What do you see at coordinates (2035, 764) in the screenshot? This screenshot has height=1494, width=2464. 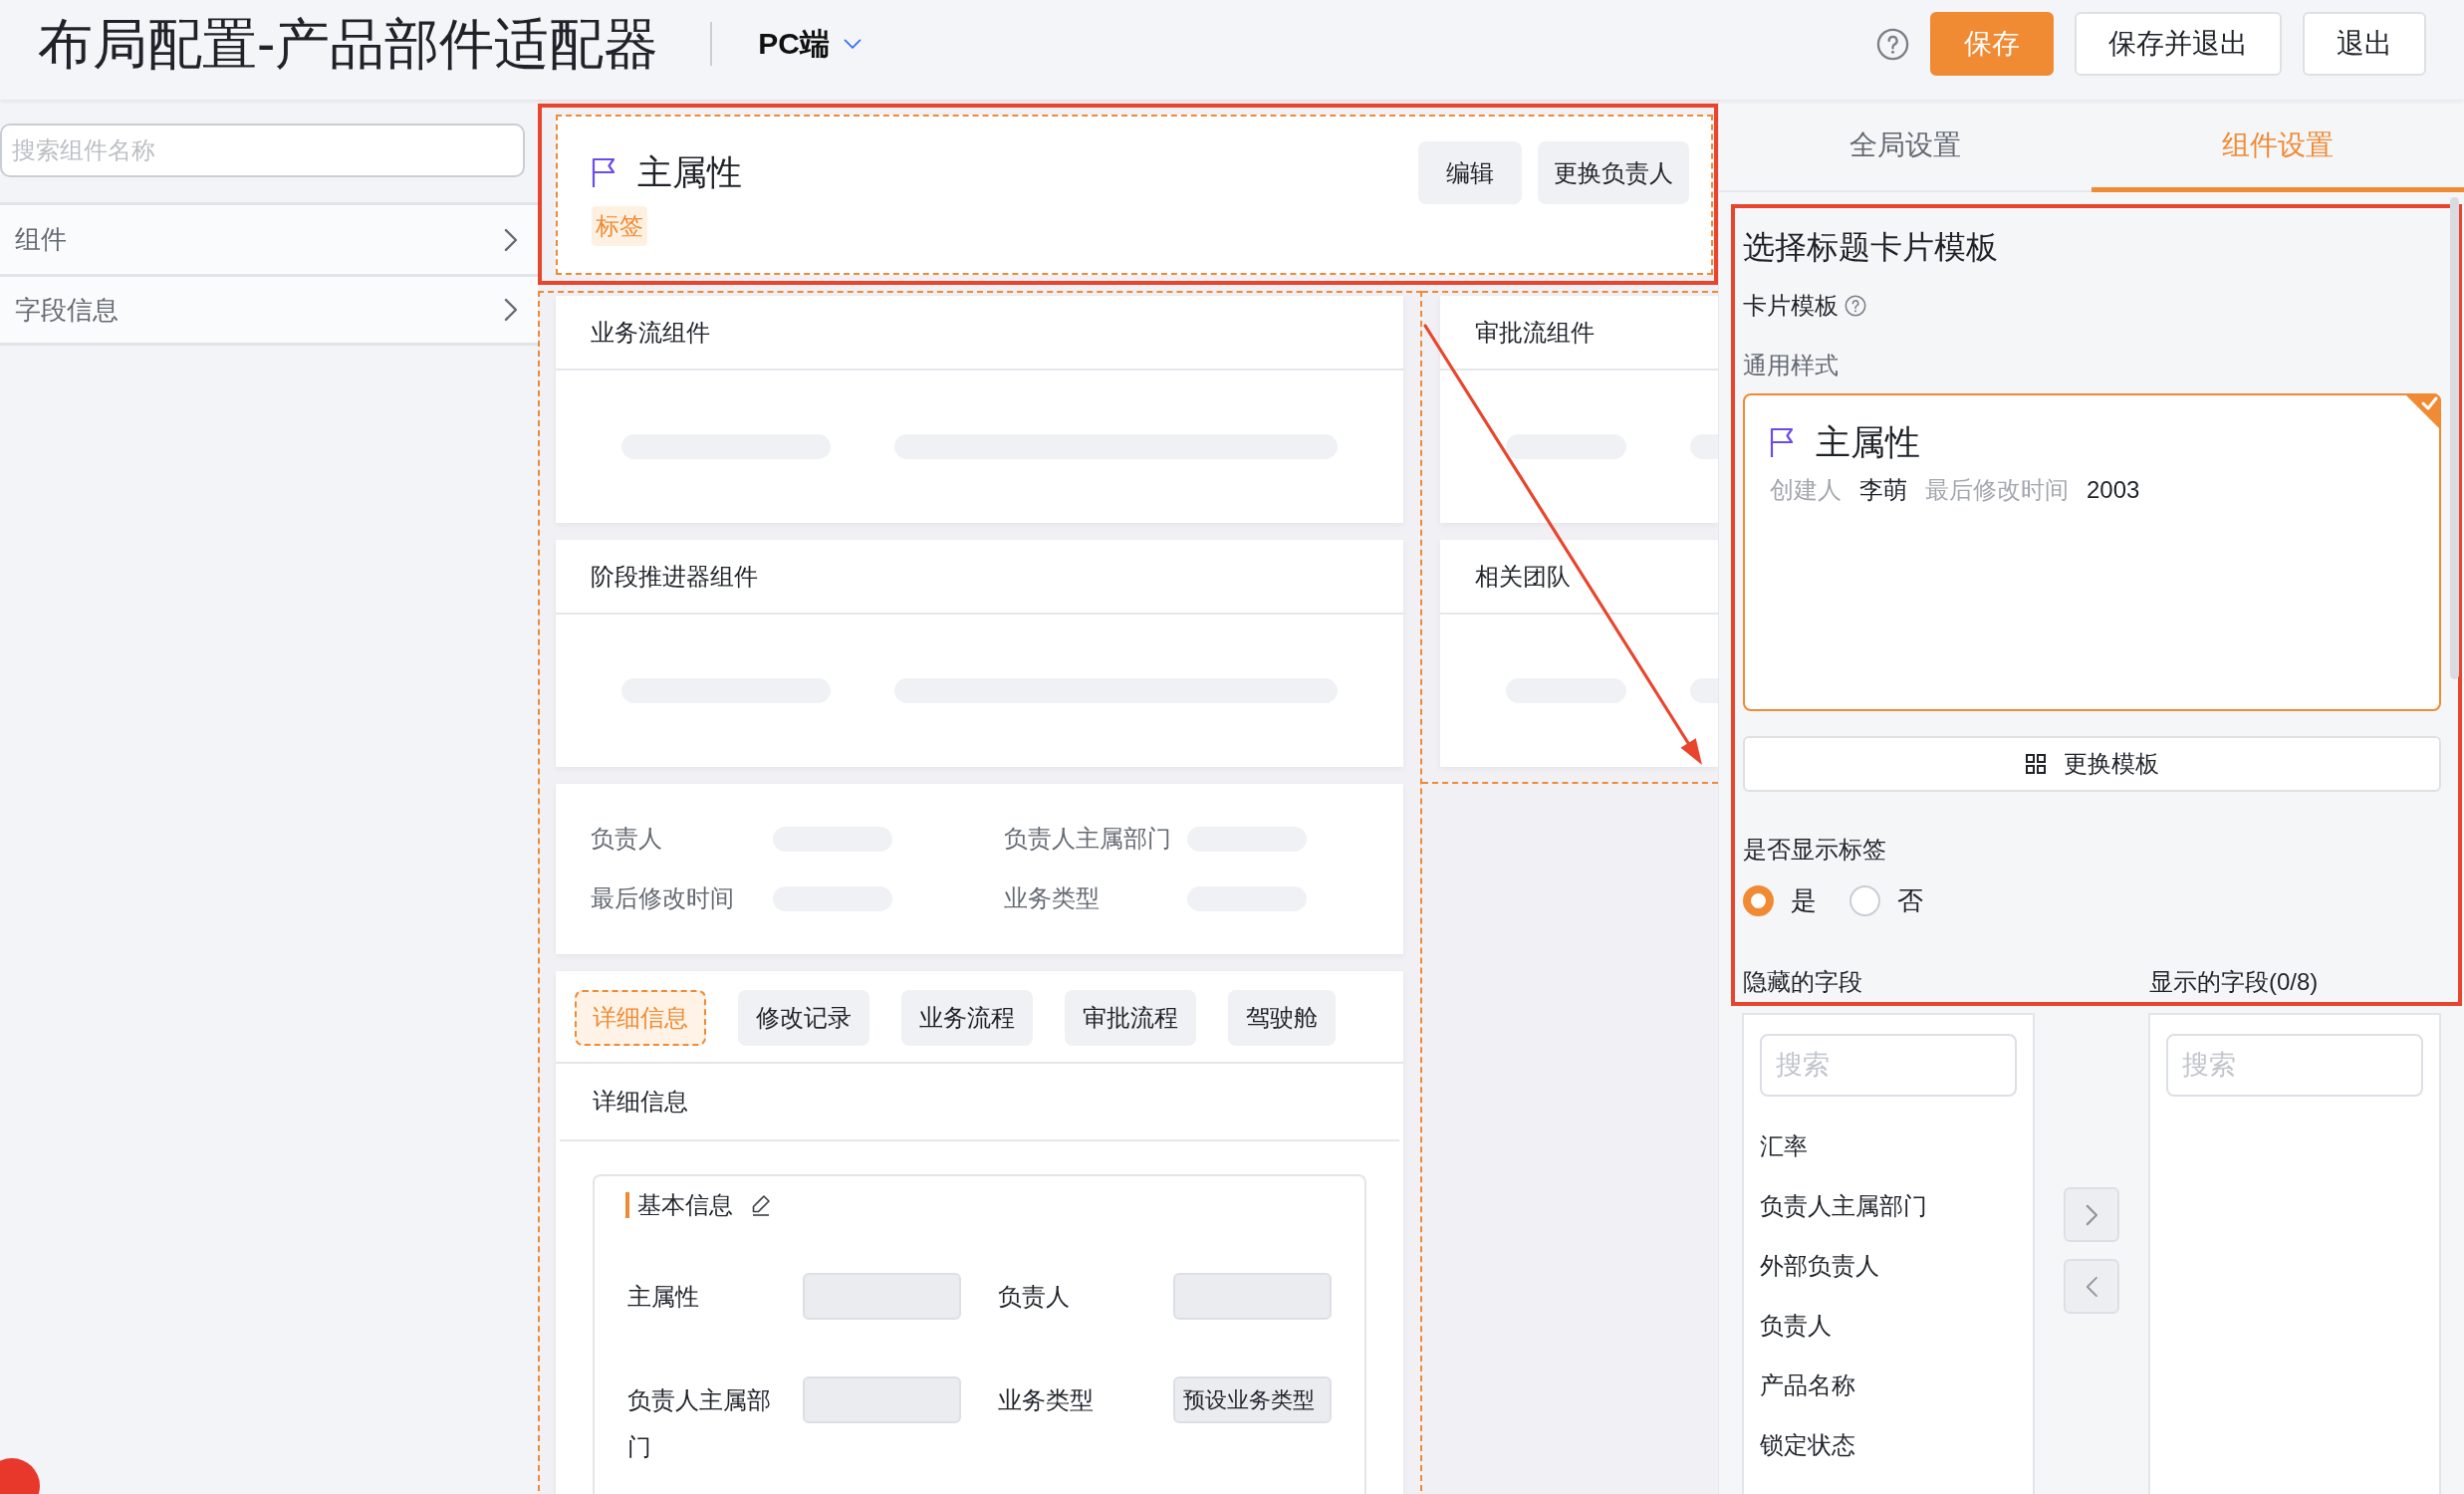 I see `grid-icon` at bounding box center [2035, 764].